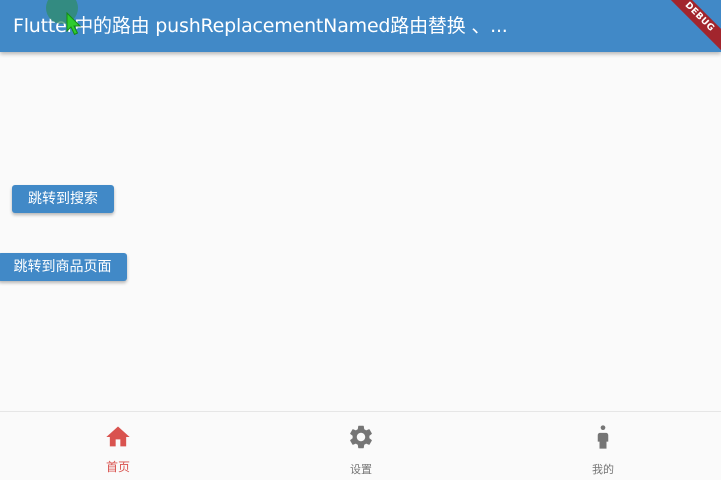 This screenshot has height=480, width=721. I want to click on debug-banner-label: DEBUG, so click(691, 26).